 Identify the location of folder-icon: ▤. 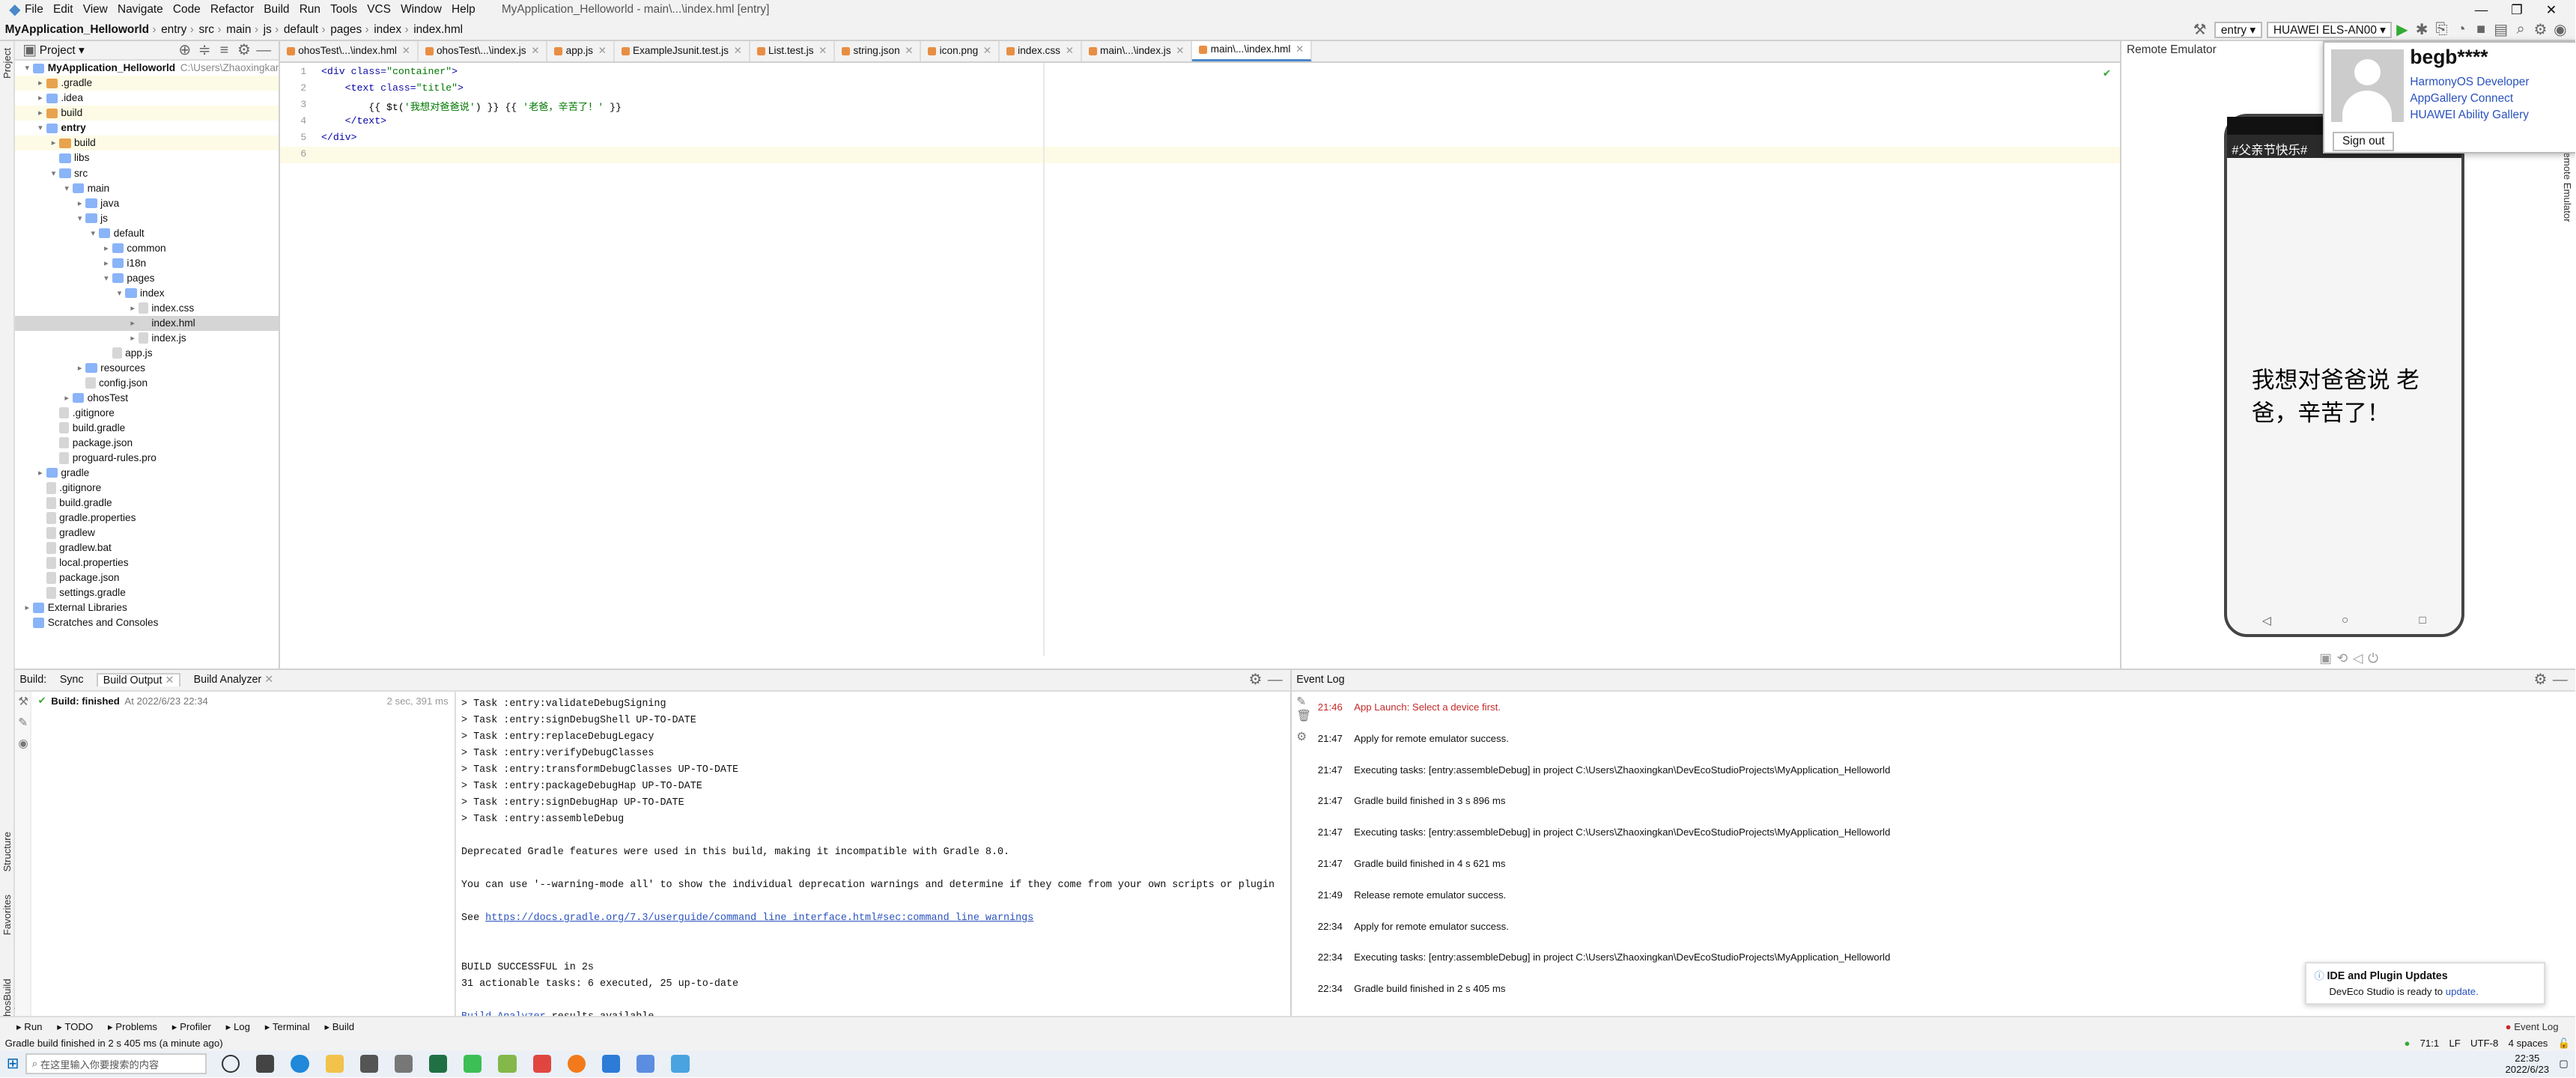
(2500, 29).